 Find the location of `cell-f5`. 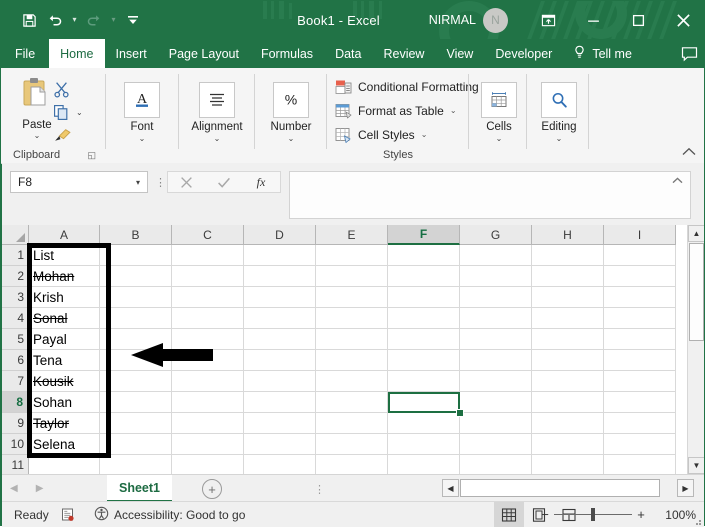

cell-f5 is located at coordinates (424, 339).